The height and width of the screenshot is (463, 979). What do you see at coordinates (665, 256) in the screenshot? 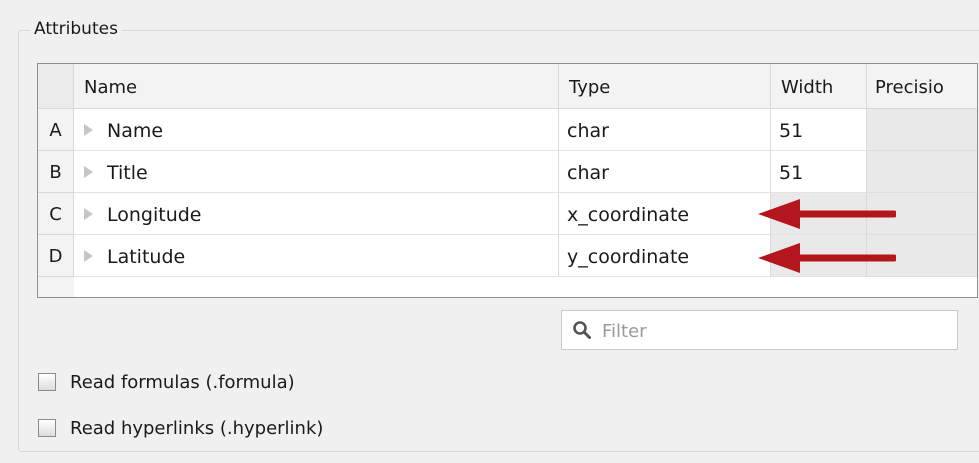
I see `cell-type-d: y_coordinate` at bounding box center [665, 256].